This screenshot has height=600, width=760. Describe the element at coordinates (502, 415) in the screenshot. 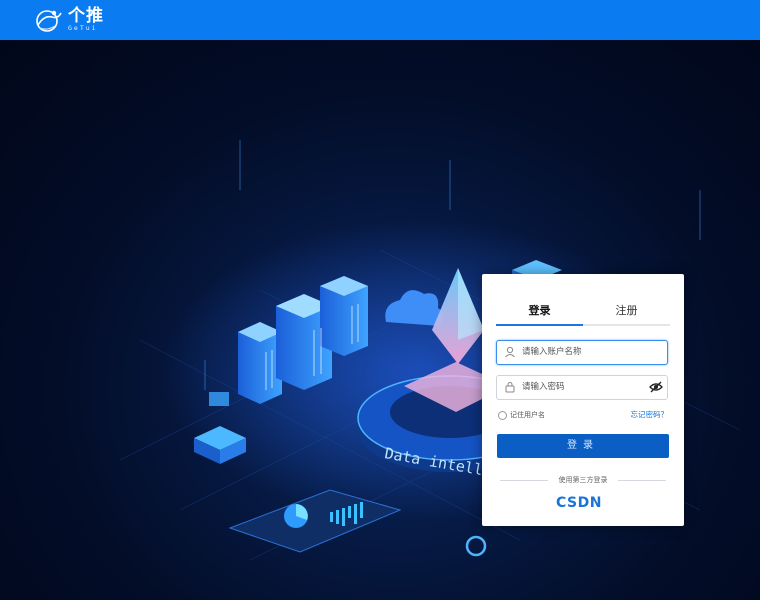

I see `remember-radio` at that location.